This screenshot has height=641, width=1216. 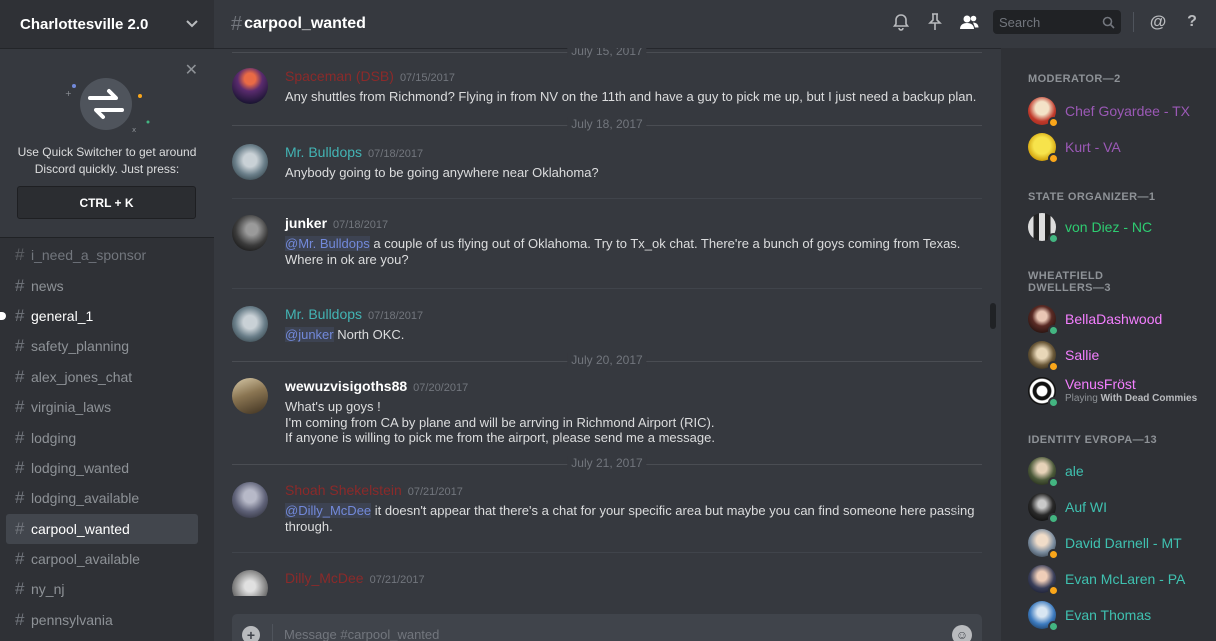 I want to click on chat-header: # carpool_wanted Search @ ?, so click(x=715, y=24).